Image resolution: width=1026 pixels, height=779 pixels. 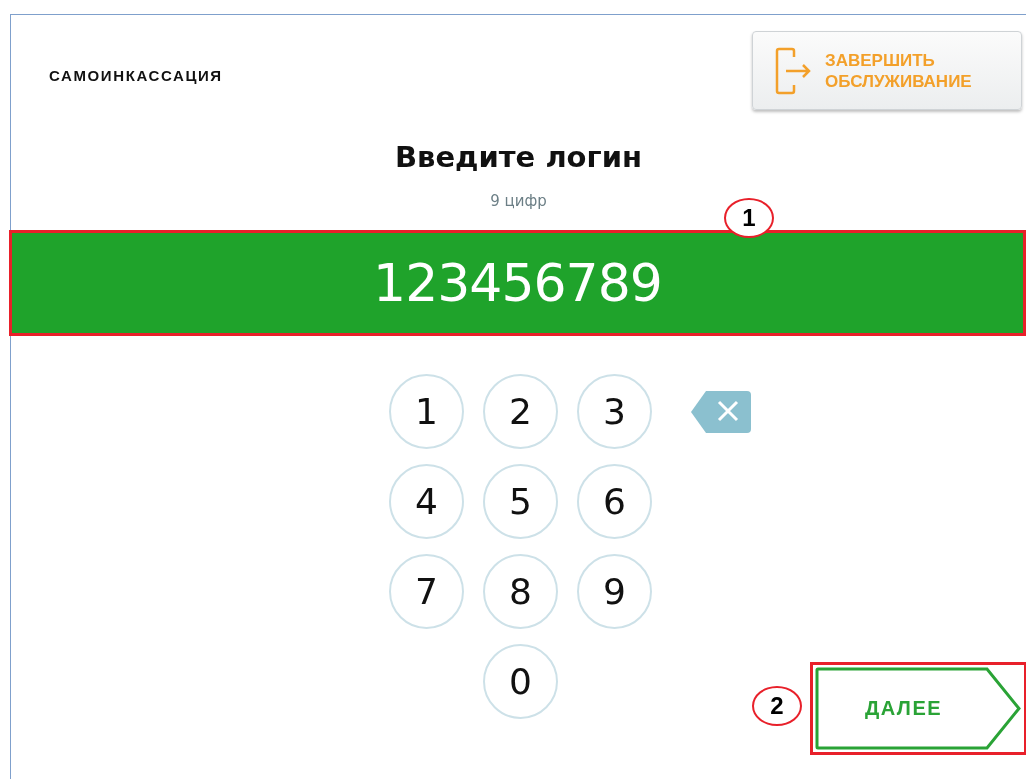 What do you see at coordinates (518, 201) in the screenshot?
I see `hint-text: 9 цифр` at bounding box center [518, 201].